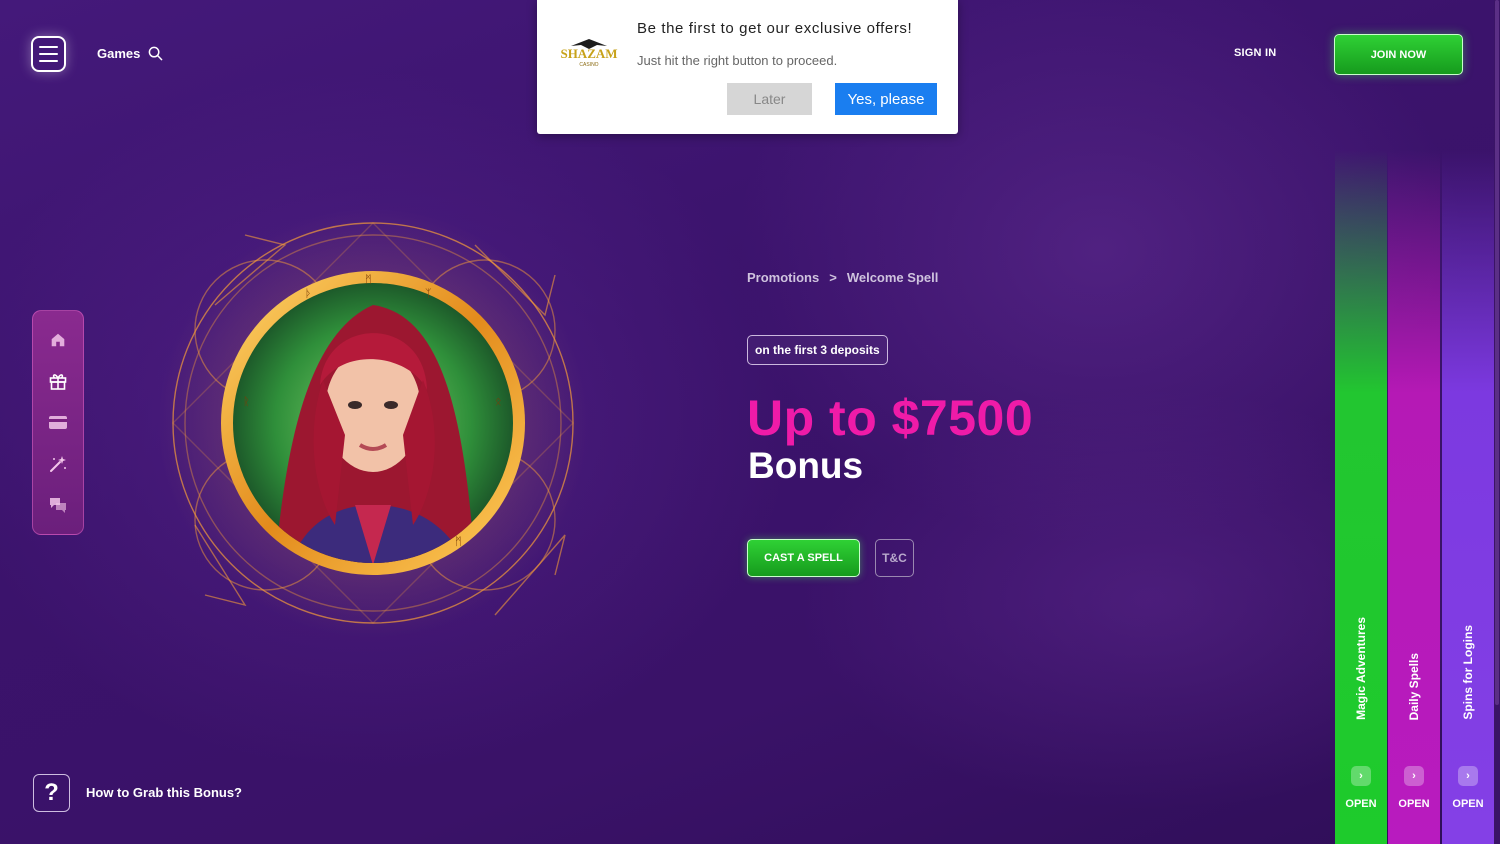 The width and height of the screenshot is (1500, 844). I want to click on sidebar-item-support, so click(58, 505).